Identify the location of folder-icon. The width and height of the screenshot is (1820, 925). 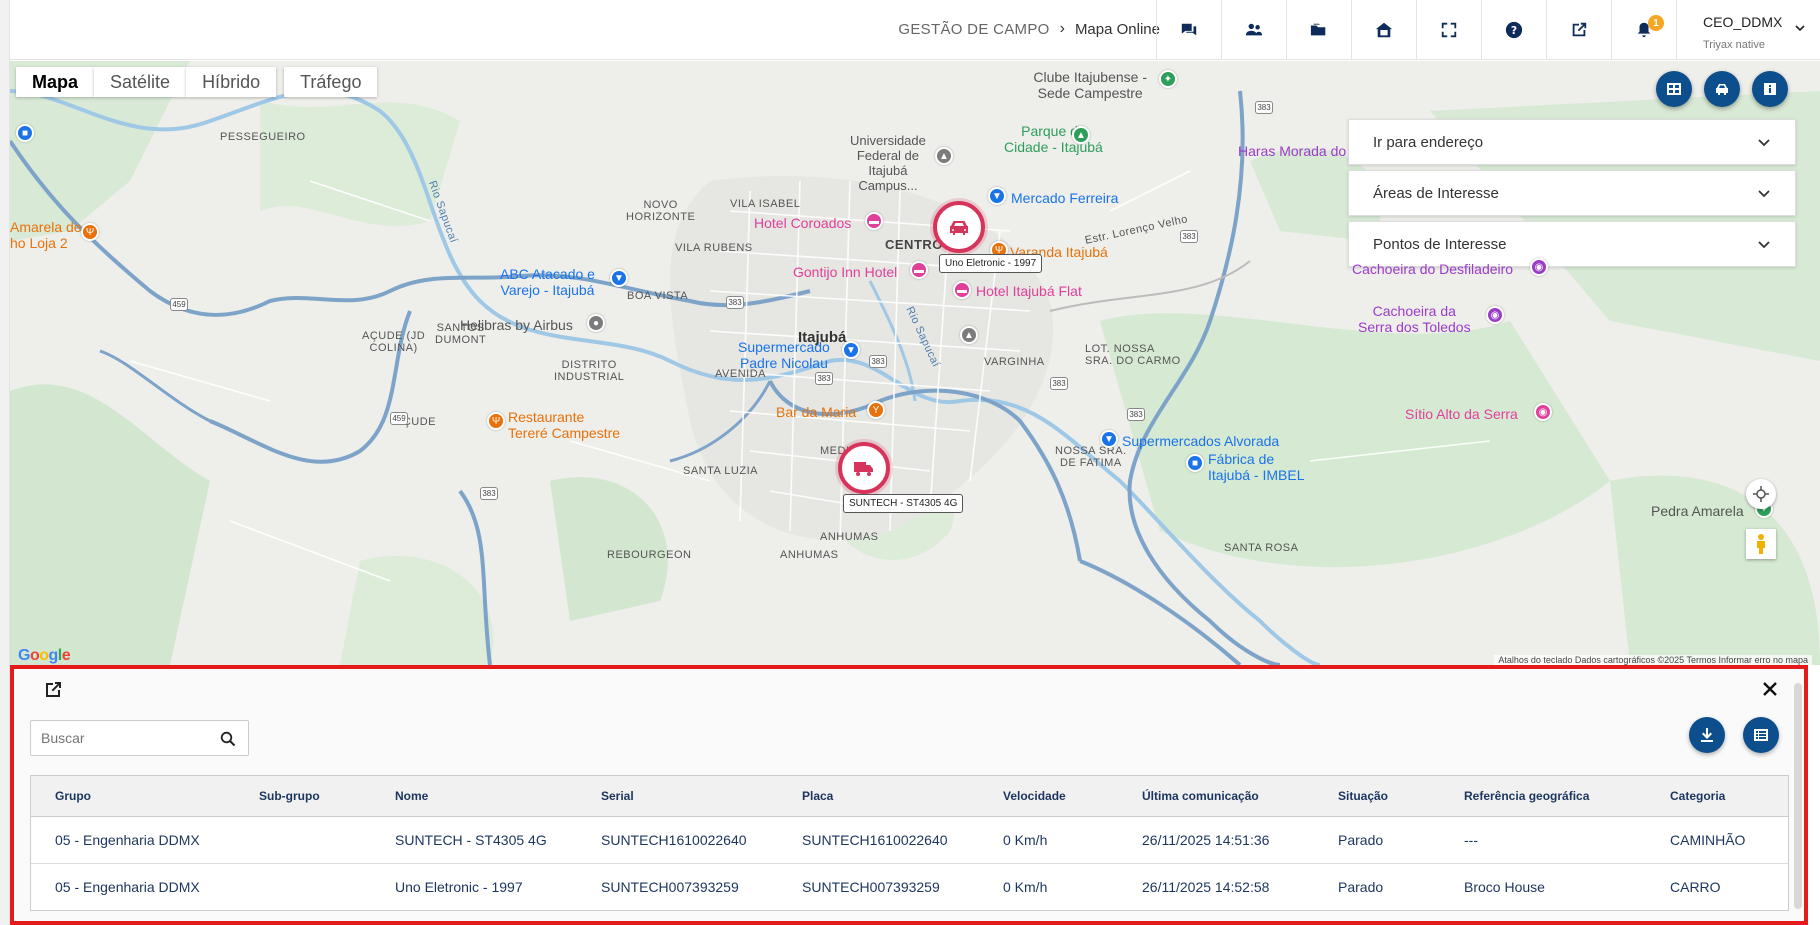
(1318, 29).